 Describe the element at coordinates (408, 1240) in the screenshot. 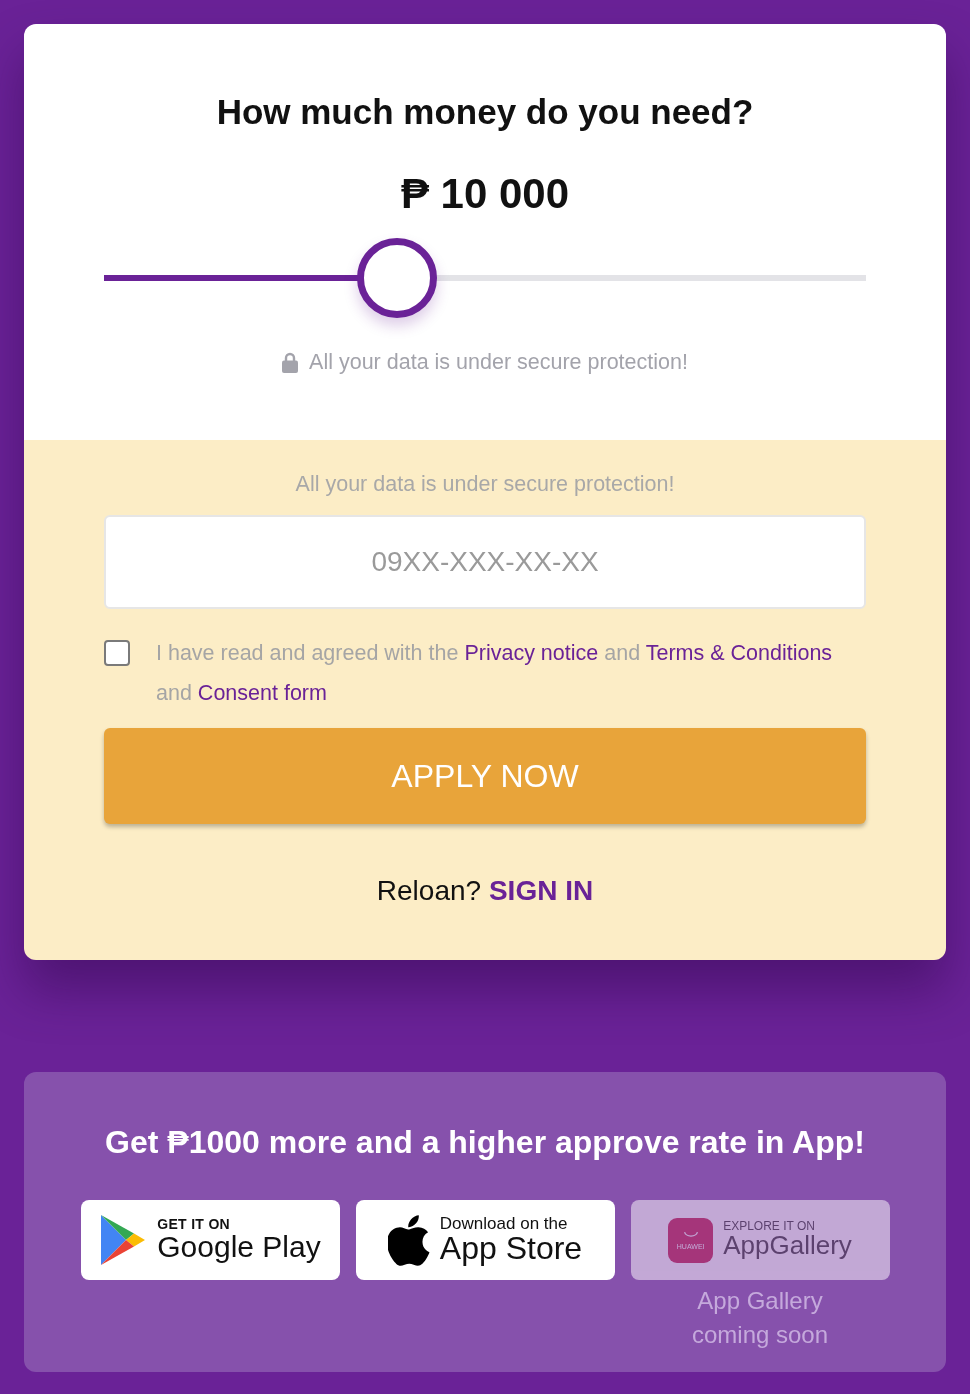

I see `apple-icon` at that location.